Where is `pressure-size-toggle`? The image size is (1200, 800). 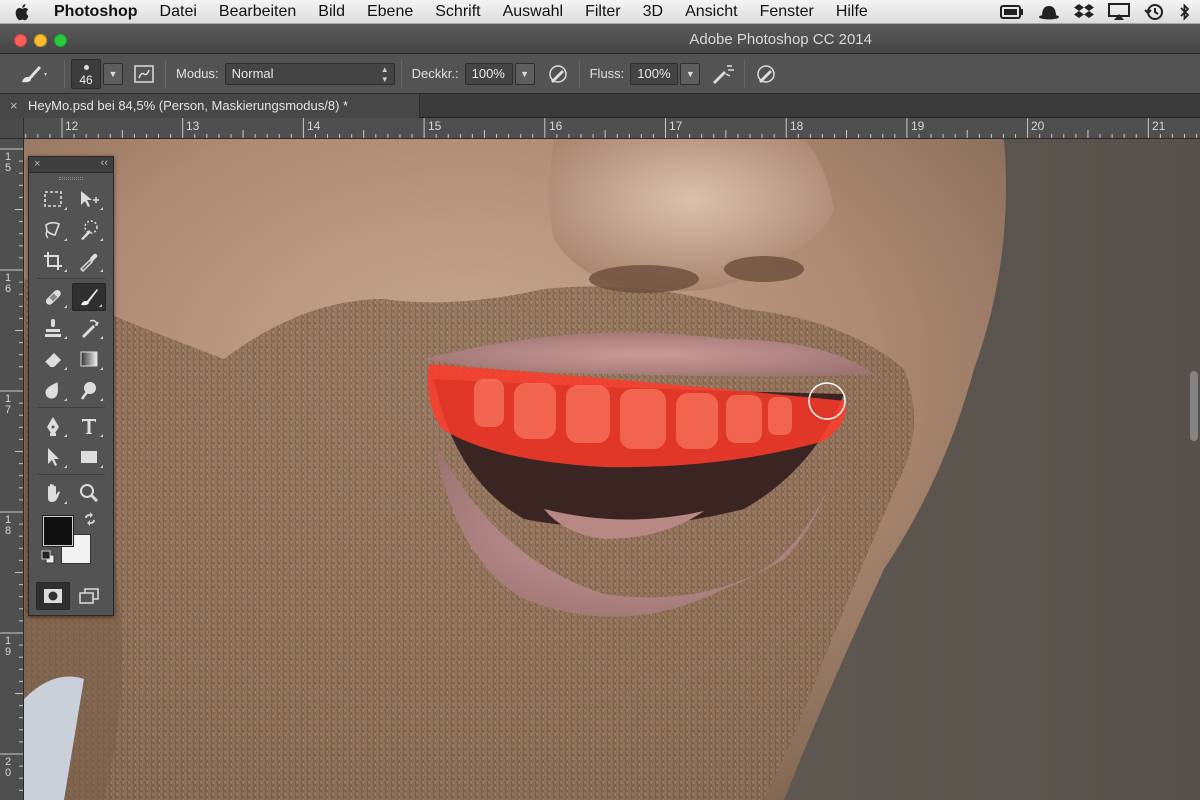
pressure-size-toggle is located at coordinates (766, 74).